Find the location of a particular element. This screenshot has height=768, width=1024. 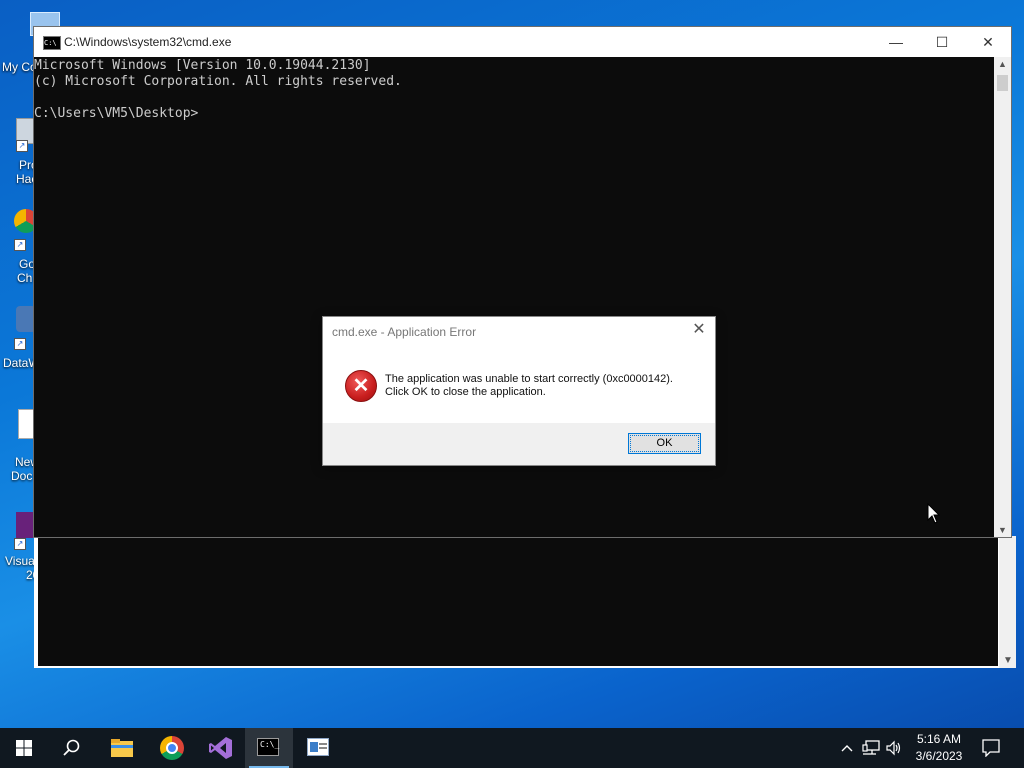

taskbar-file-explorer is located at coordinates (122, 748).